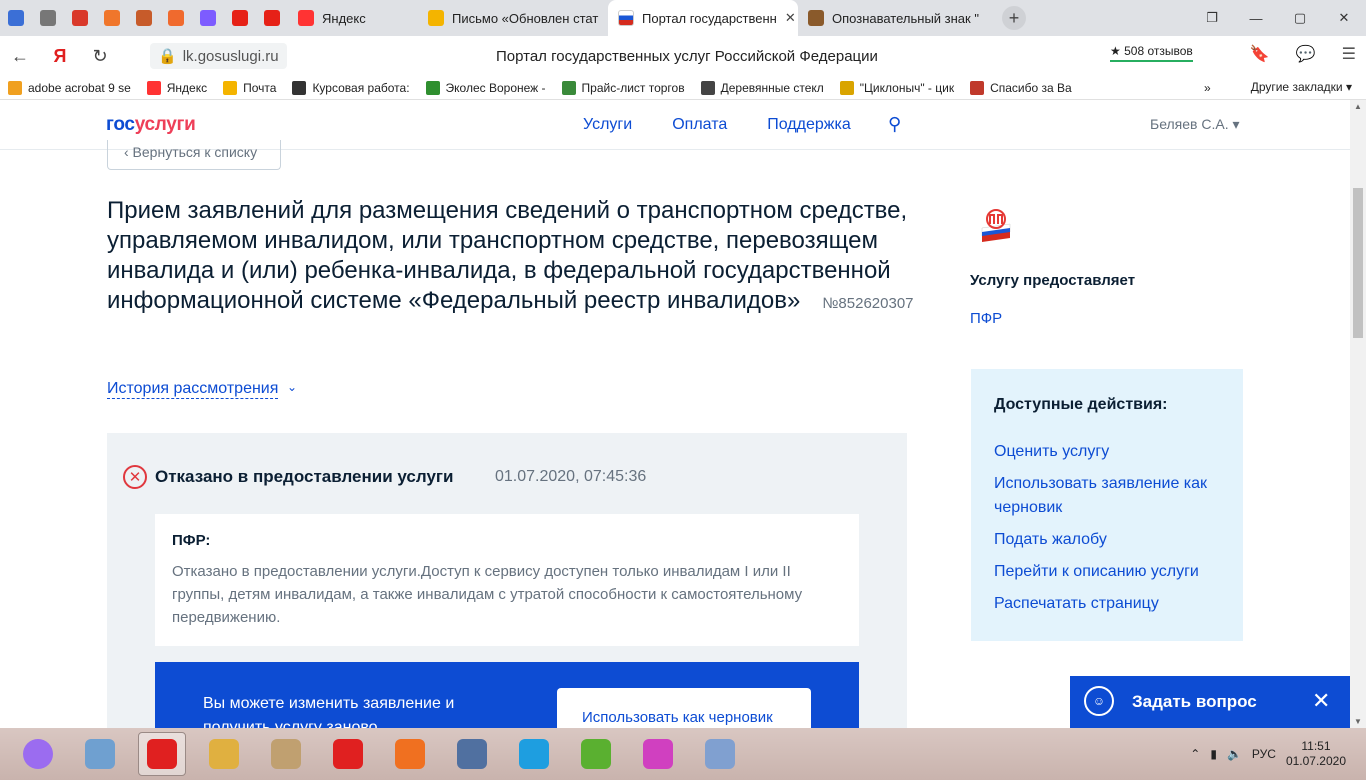  Describe the element at coordinates (1349, 54) in the screenshot. I see `menu-icon: ☰` at that location.